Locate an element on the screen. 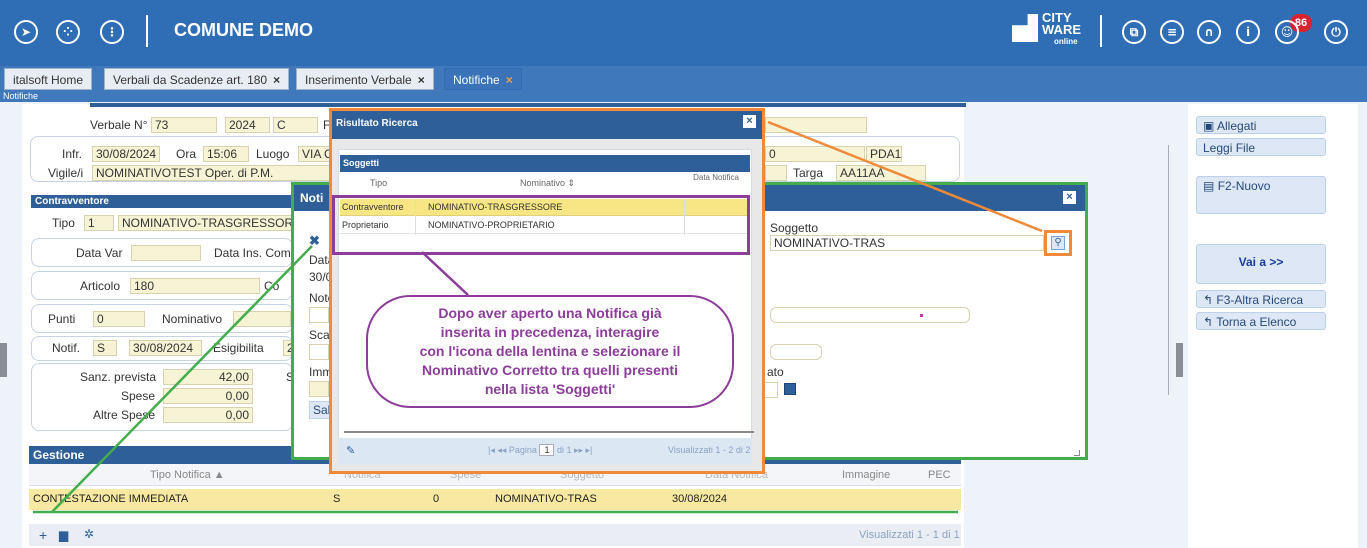 Image resolution: width=1367 pixels, height=548 pixels. callout-line: inserita in precedenza, interagire is located at coordinates (550, 332).